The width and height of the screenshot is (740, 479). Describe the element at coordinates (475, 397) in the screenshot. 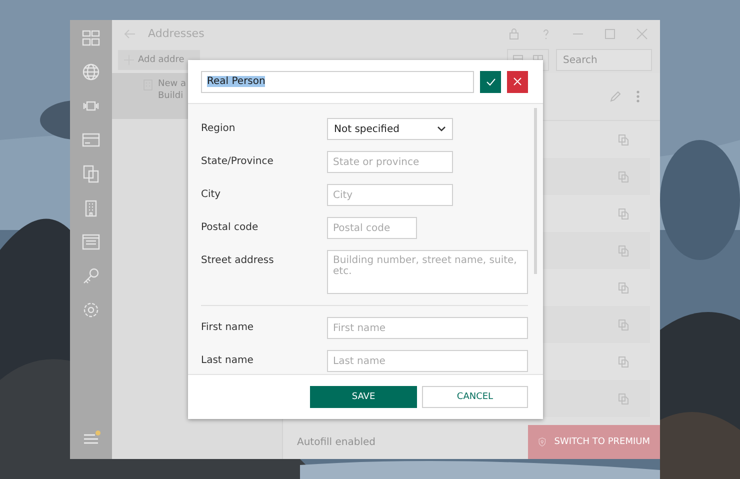

I see `cancel-button: CANCEL` at that location.